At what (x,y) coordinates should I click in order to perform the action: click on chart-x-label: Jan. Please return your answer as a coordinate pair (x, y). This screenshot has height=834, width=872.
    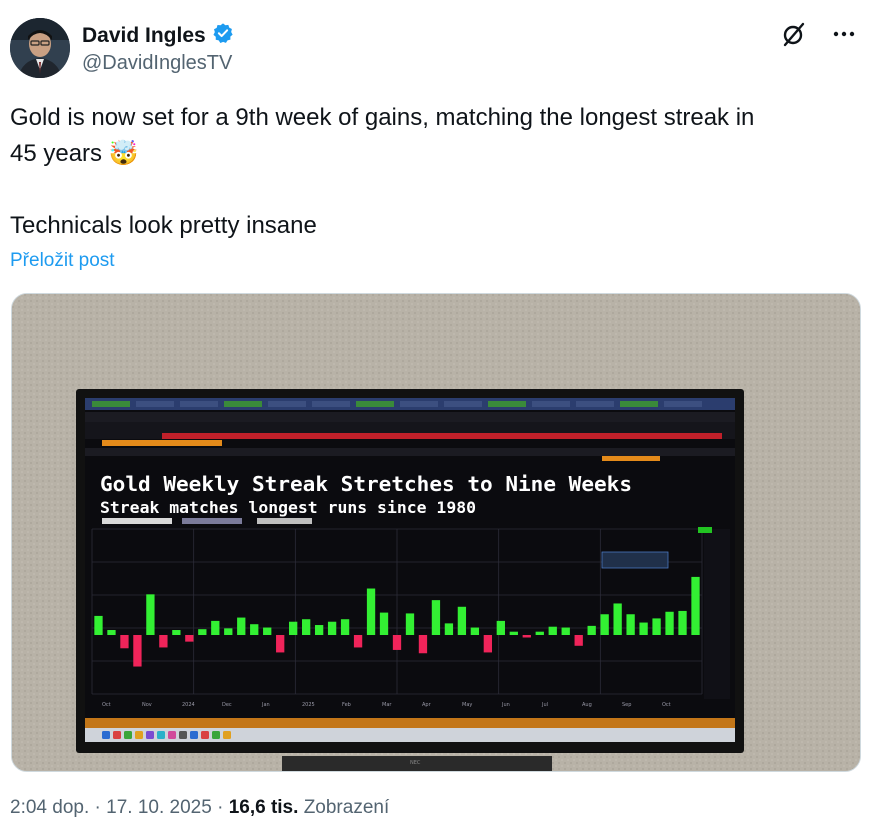
    Looking at the image, I should click on (265, 705).